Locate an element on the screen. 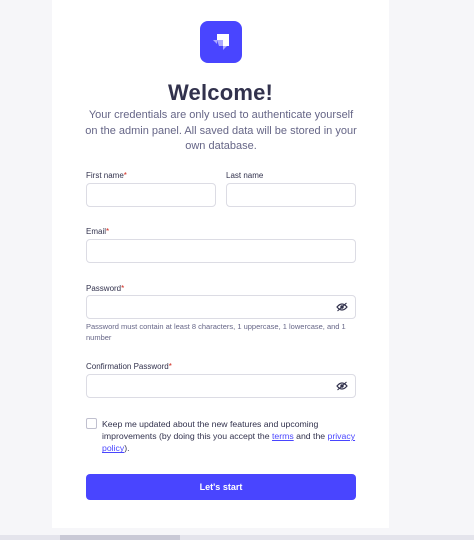 This screenshot has height=540, width=474. page-title: Welcome! is located at coordinates (220, 92).